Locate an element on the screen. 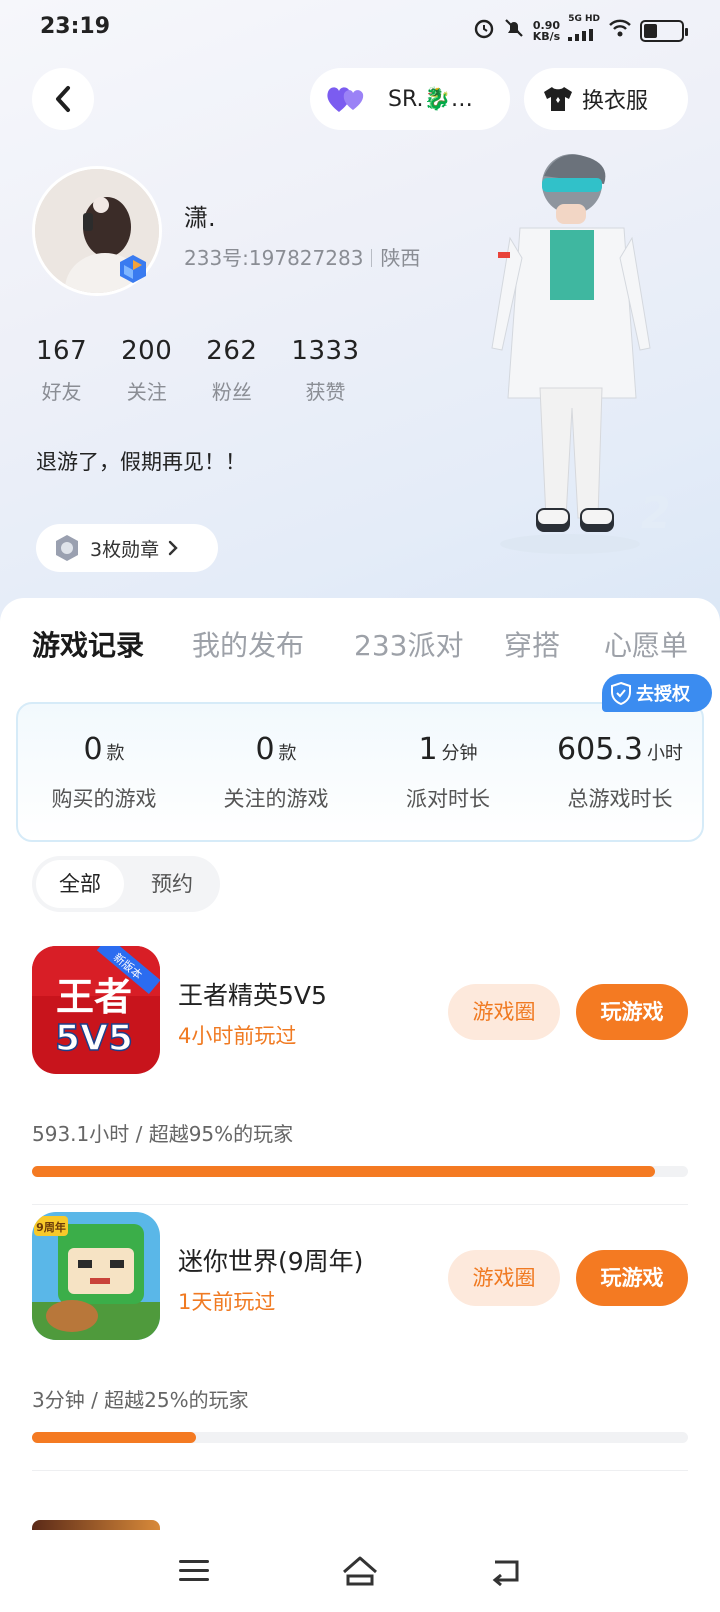 This screenshot has width=720, height=1612. tab-outfits: 穿搭 is located at coordinates (532, 644).